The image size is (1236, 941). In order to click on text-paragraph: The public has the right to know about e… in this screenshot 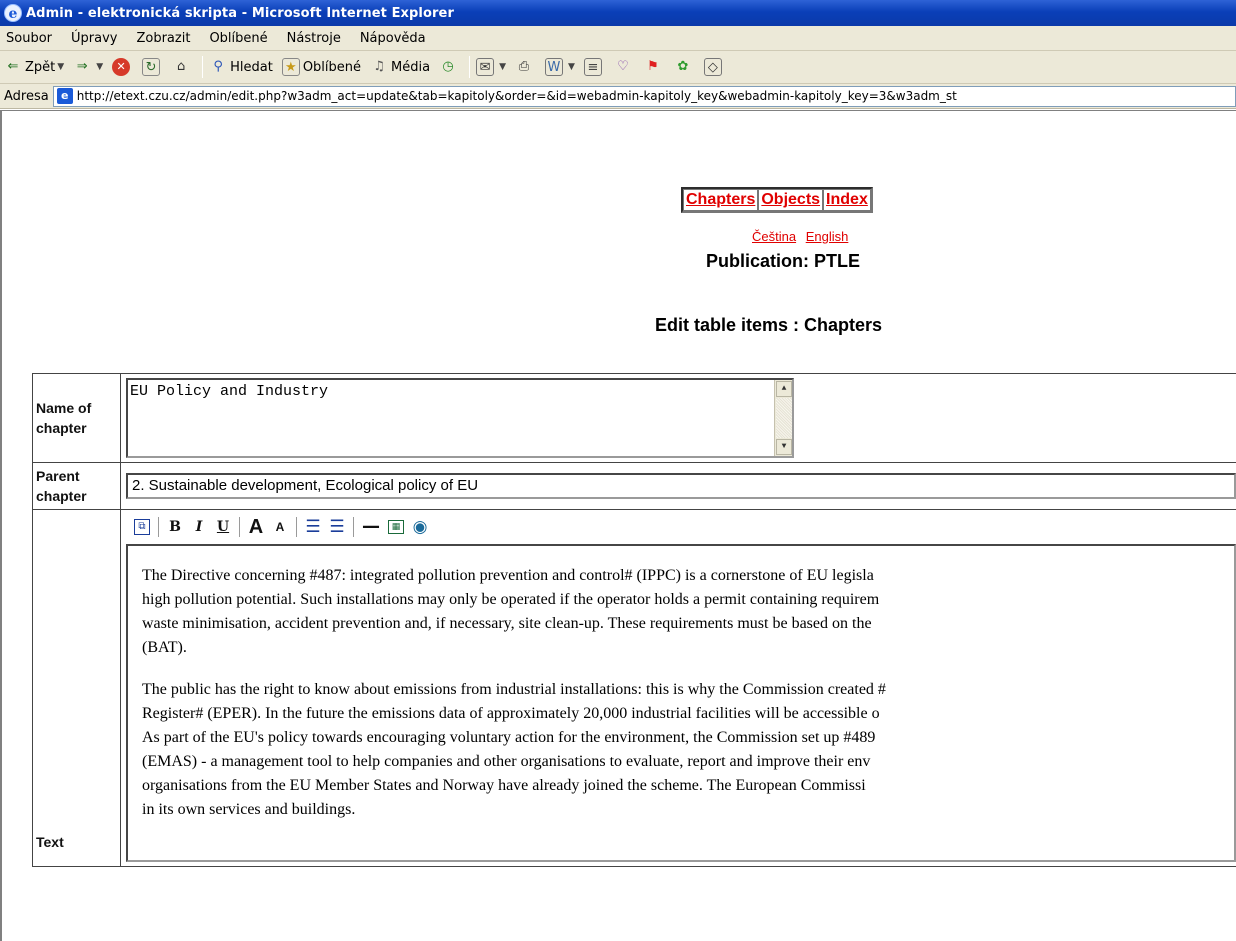, I will do `click(688, 750)`.